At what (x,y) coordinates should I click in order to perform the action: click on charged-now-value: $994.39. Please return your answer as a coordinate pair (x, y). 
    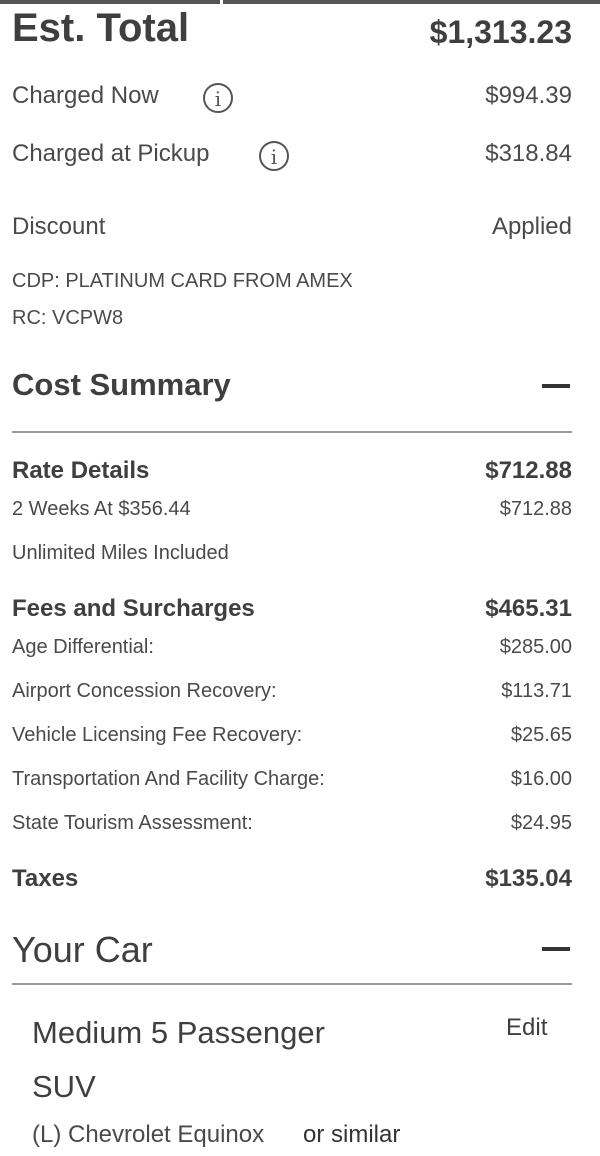
    Looking at the image, I should click on (528, 95).